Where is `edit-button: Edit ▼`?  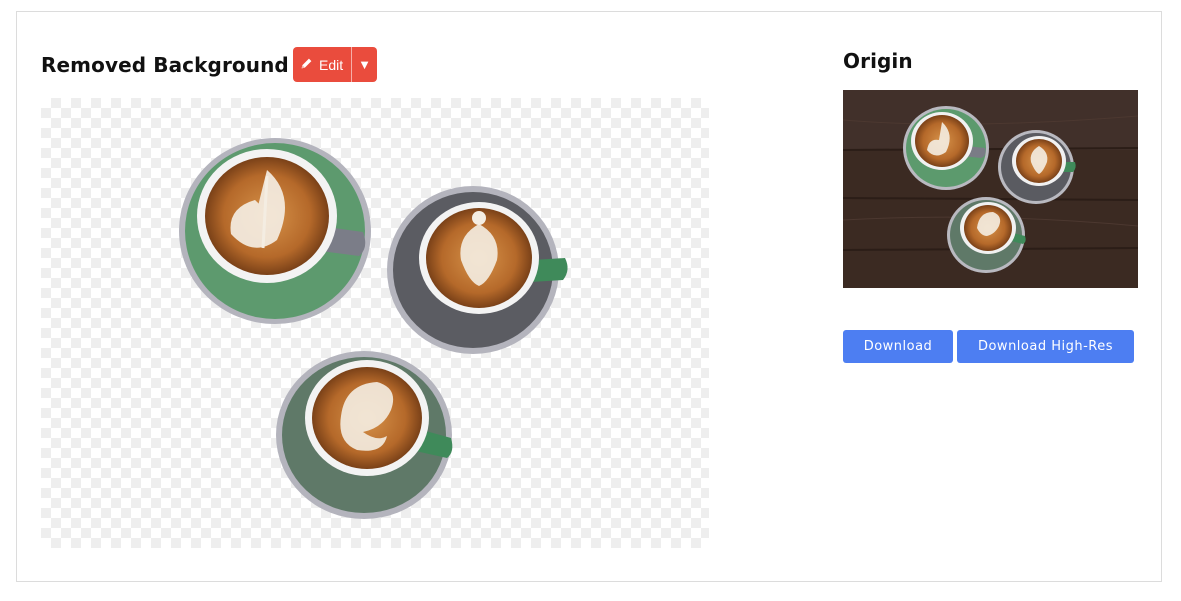 edit-button: Edit ▼ is located at coordinates (335, 64).